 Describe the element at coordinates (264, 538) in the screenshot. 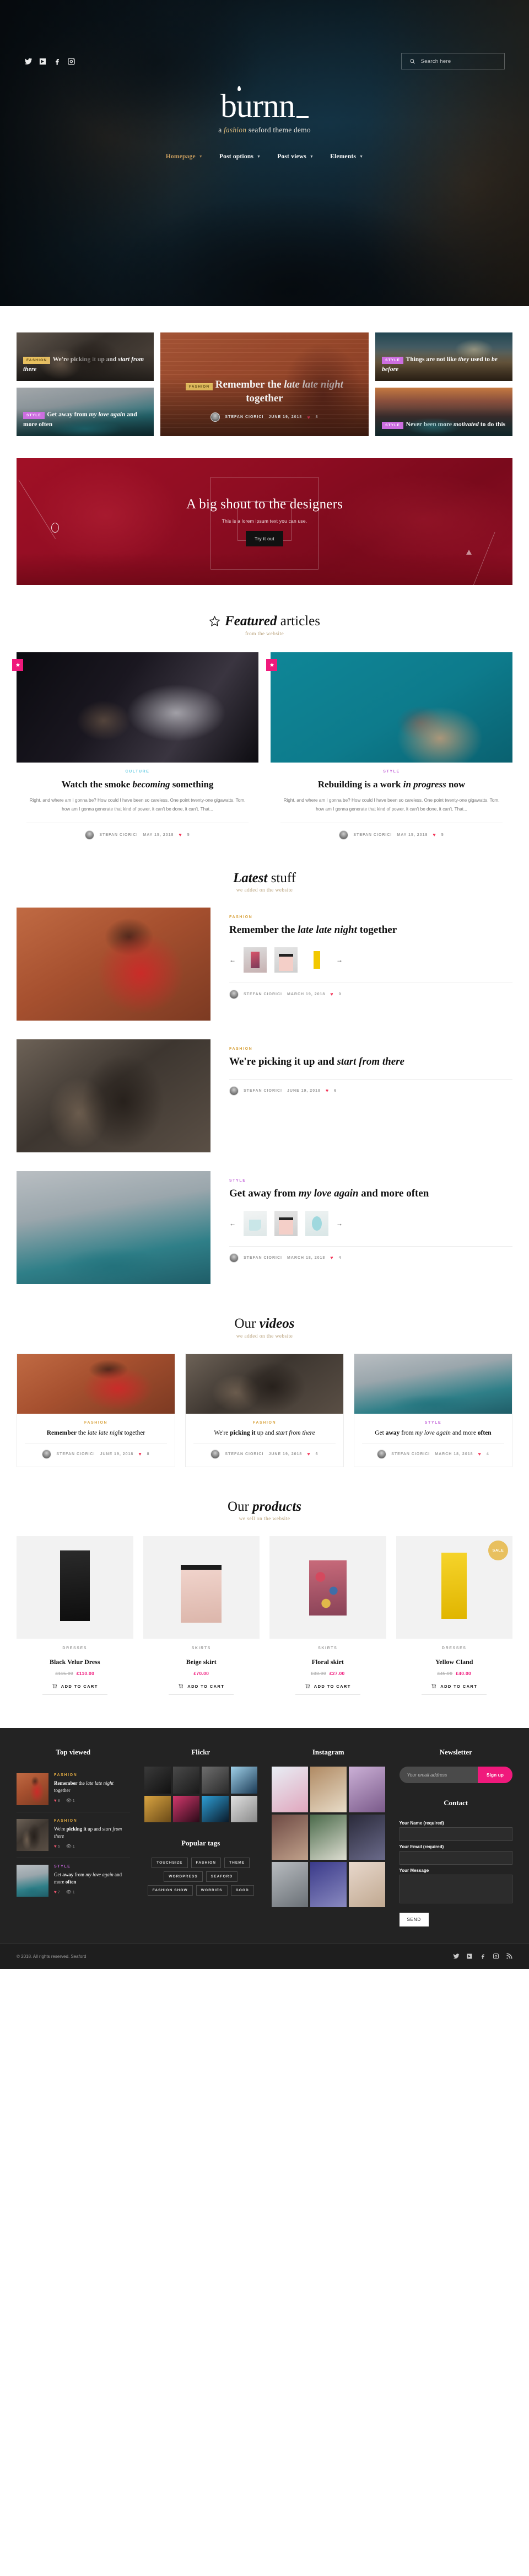

I see `promo-cta-button: Try it out` at that location.